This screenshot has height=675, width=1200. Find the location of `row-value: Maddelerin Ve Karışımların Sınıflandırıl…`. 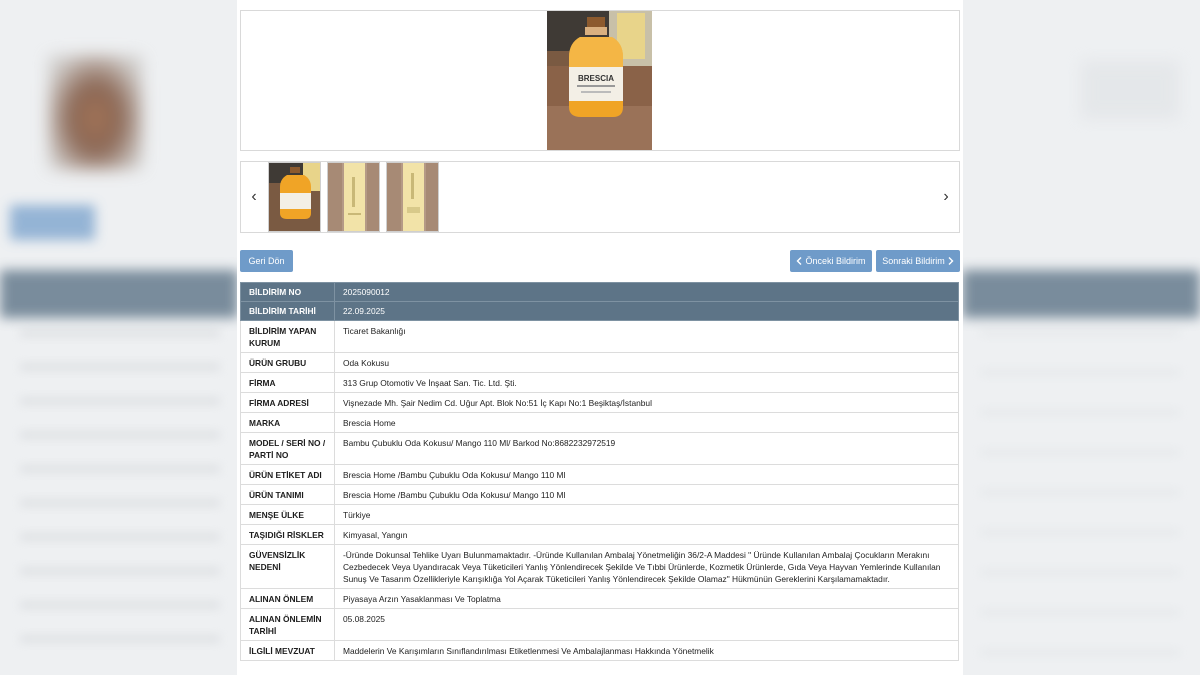

row-value: Maddelerin Ve Karışımların Sınıflandırıl… is located at coordinates (646, 650).